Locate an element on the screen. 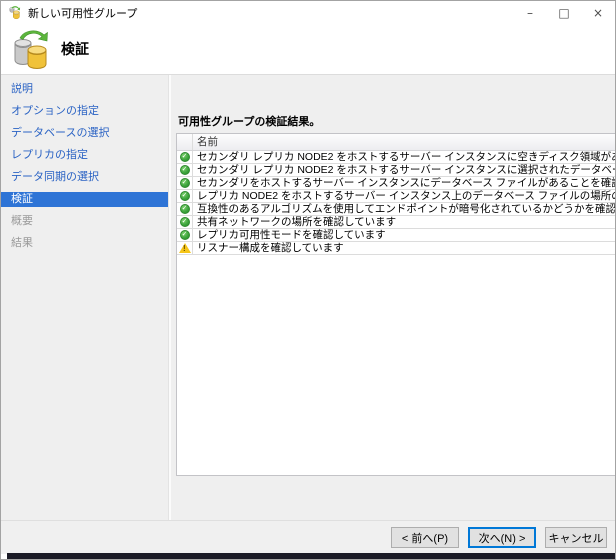 This screenshot has height=560, width=616. cancel-button: キャンセル is located at coordinates (576, 537).